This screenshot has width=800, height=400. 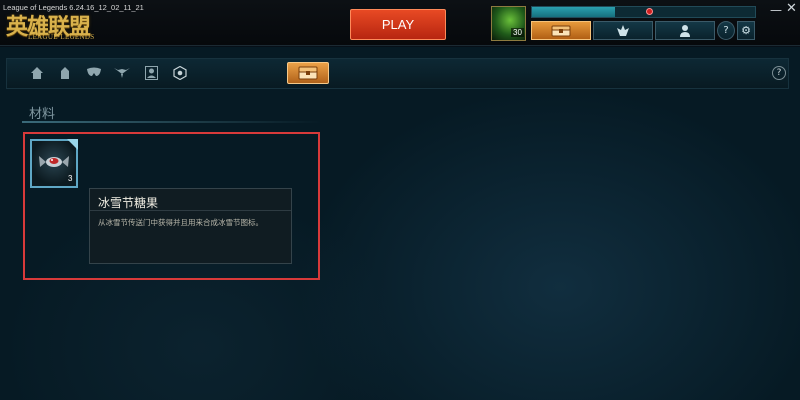 I want to click on champion-icon, so click(x=623, y=30).